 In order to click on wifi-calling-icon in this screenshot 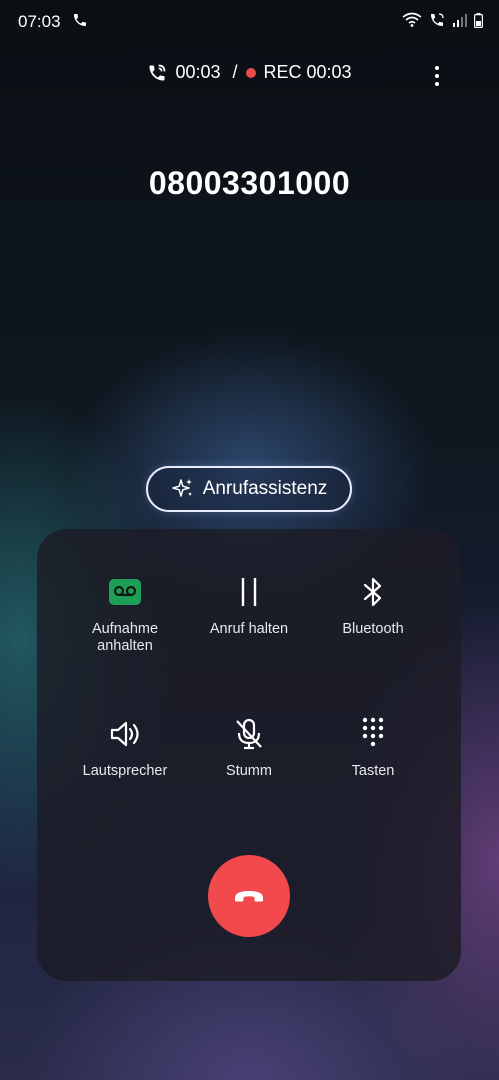, I will do `click(412, 19)`.